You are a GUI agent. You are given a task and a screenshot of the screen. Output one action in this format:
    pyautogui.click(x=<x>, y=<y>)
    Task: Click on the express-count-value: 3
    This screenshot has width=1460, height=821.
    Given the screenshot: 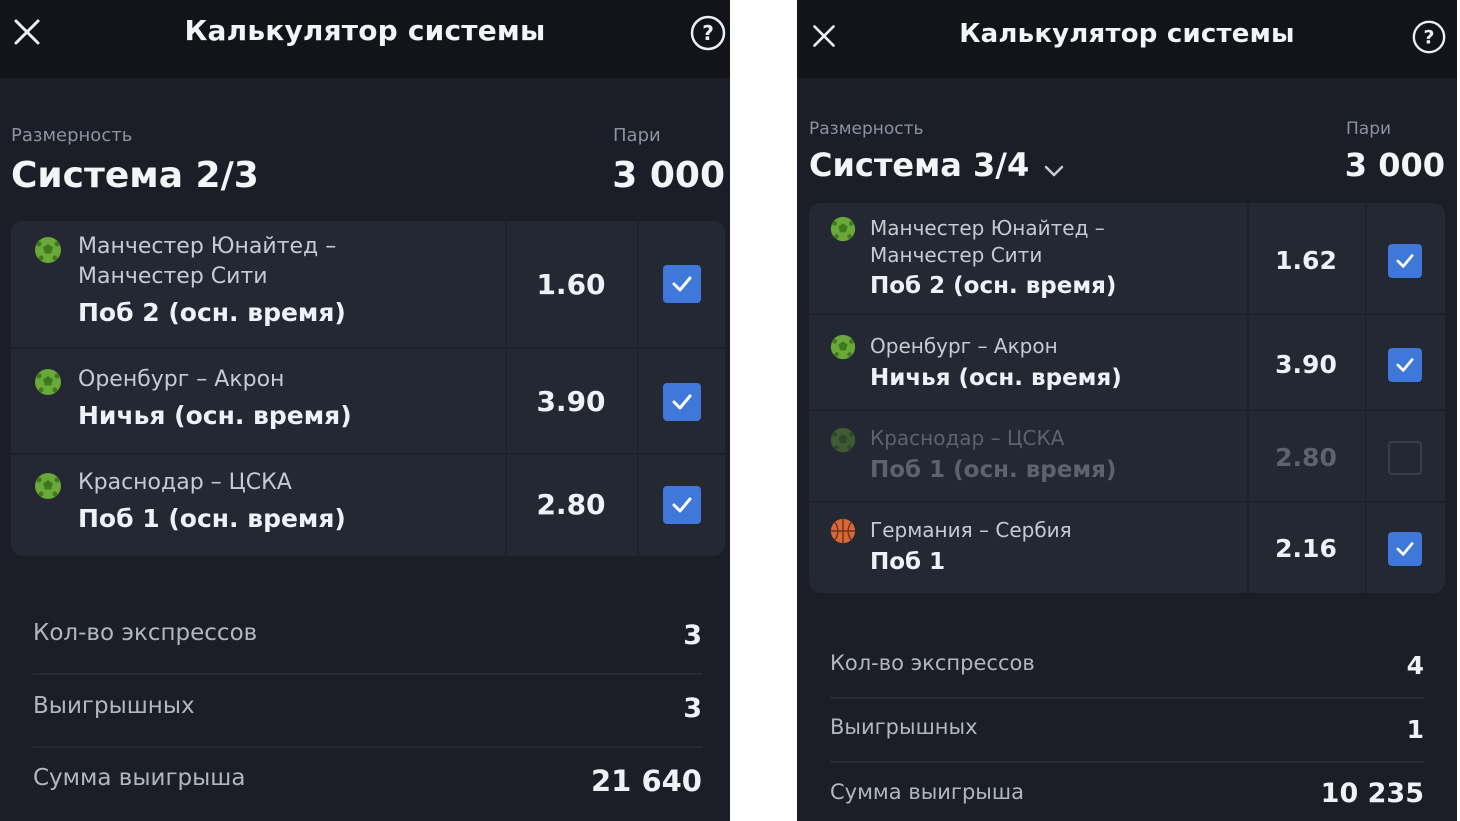 What is the action you would take?
    pyautogui.click(x=692, y=635)
    